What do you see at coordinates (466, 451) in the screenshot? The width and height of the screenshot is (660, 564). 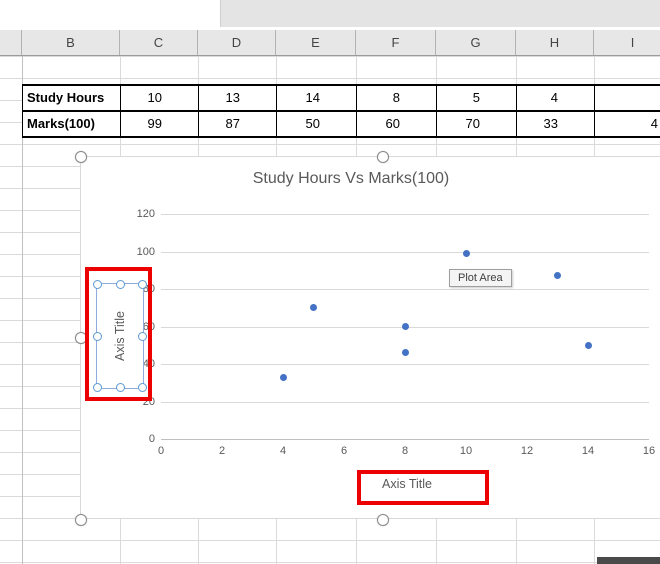 I see `x-axis-tick-label: 10` at bounding box center [466, 451].